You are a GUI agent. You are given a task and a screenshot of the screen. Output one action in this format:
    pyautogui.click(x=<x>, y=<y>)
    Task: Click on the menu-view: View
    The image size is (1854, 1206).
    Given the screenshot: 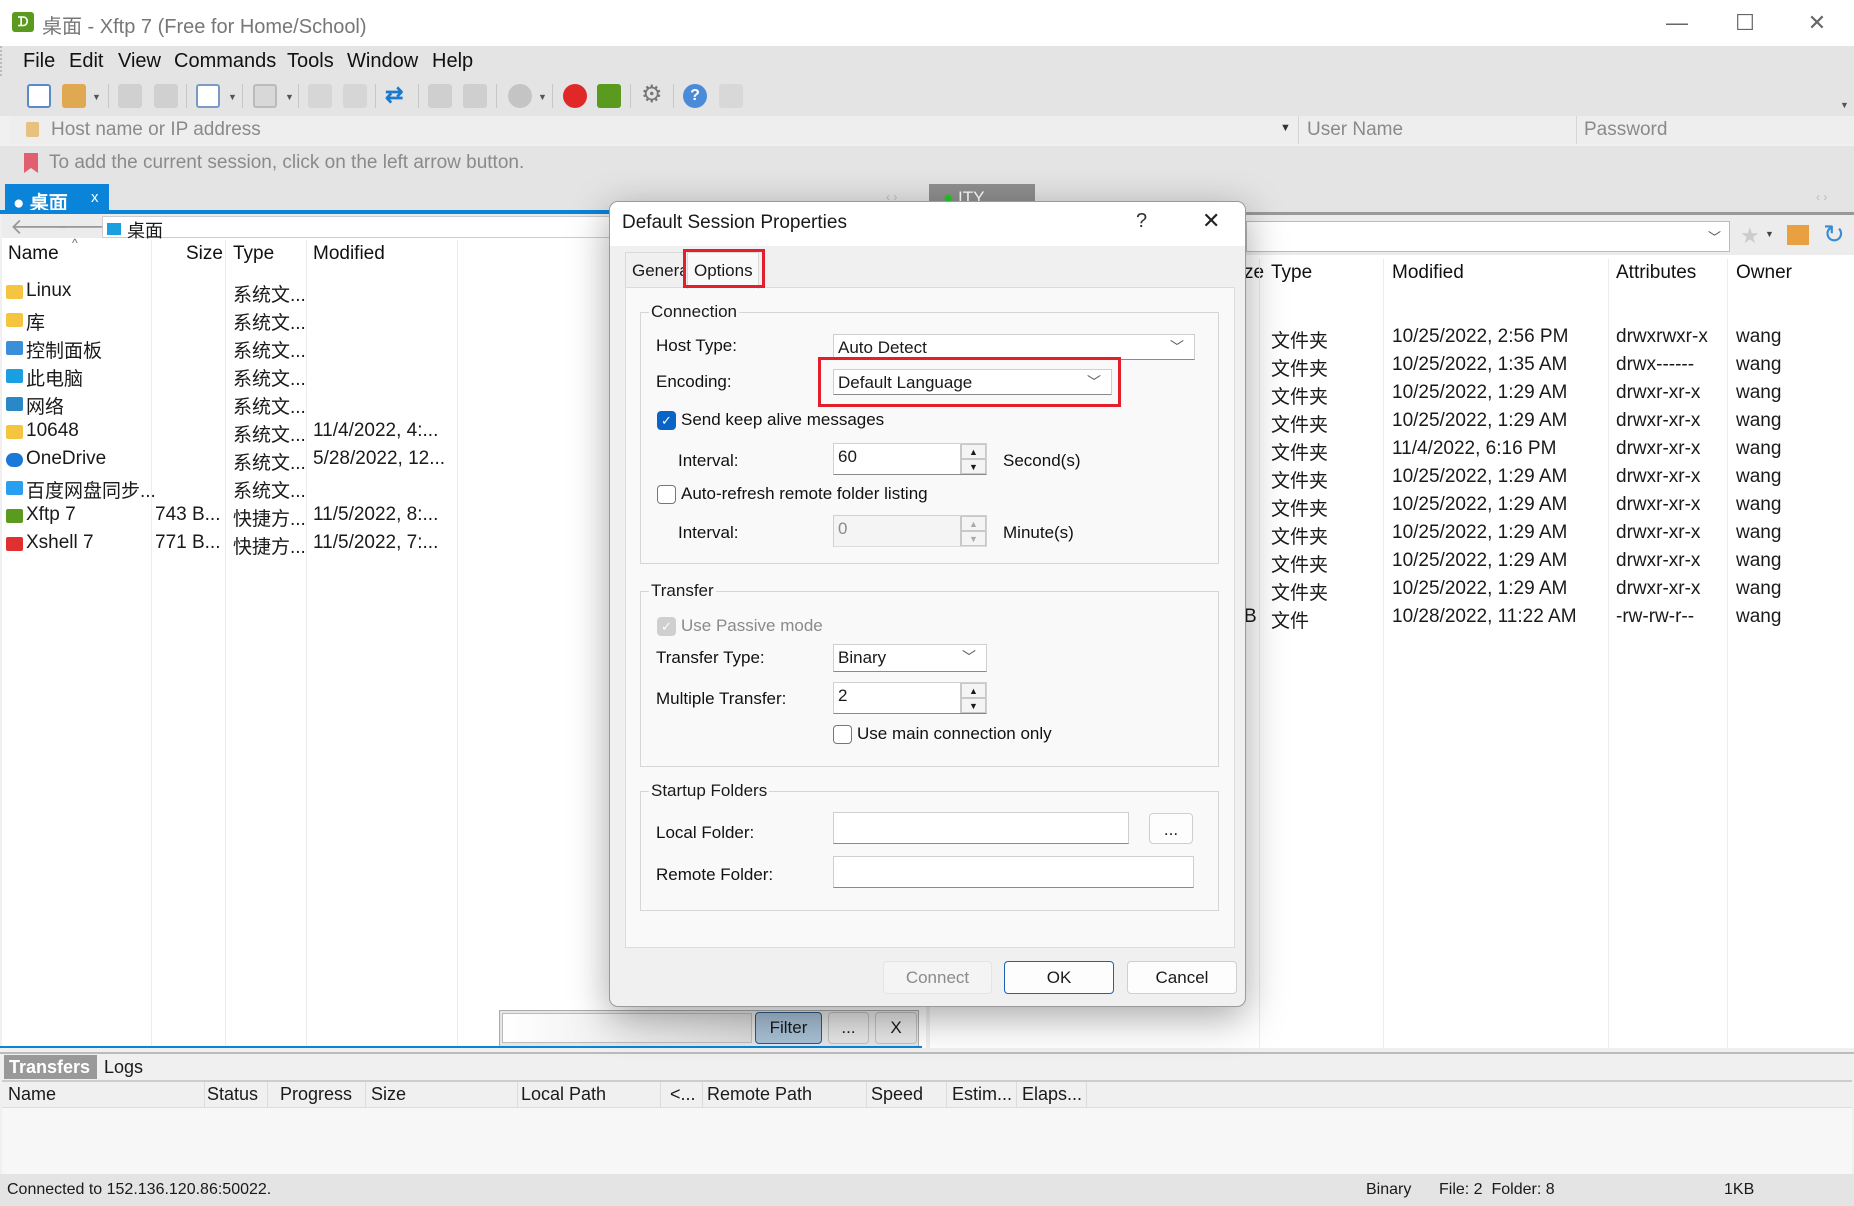 What is the action you would take?
    pyautogui.click(x=139, y=61)
    